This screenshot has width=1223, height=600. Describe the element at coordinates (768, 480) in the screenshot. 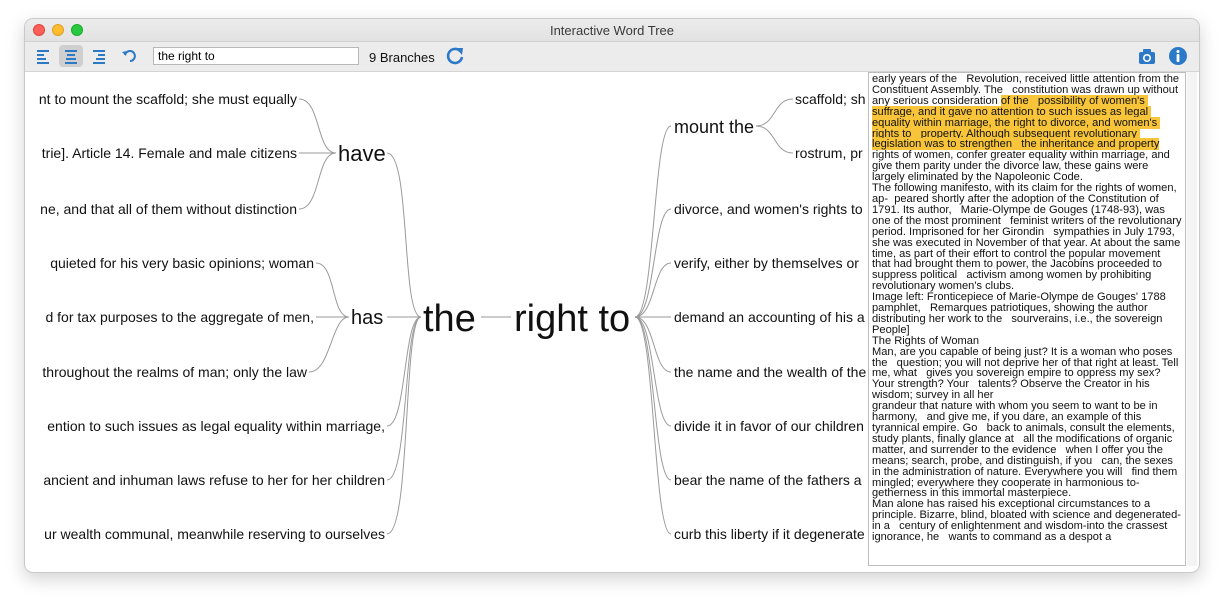

I see `right-leaf: bear the name of the fathers a` at that location.